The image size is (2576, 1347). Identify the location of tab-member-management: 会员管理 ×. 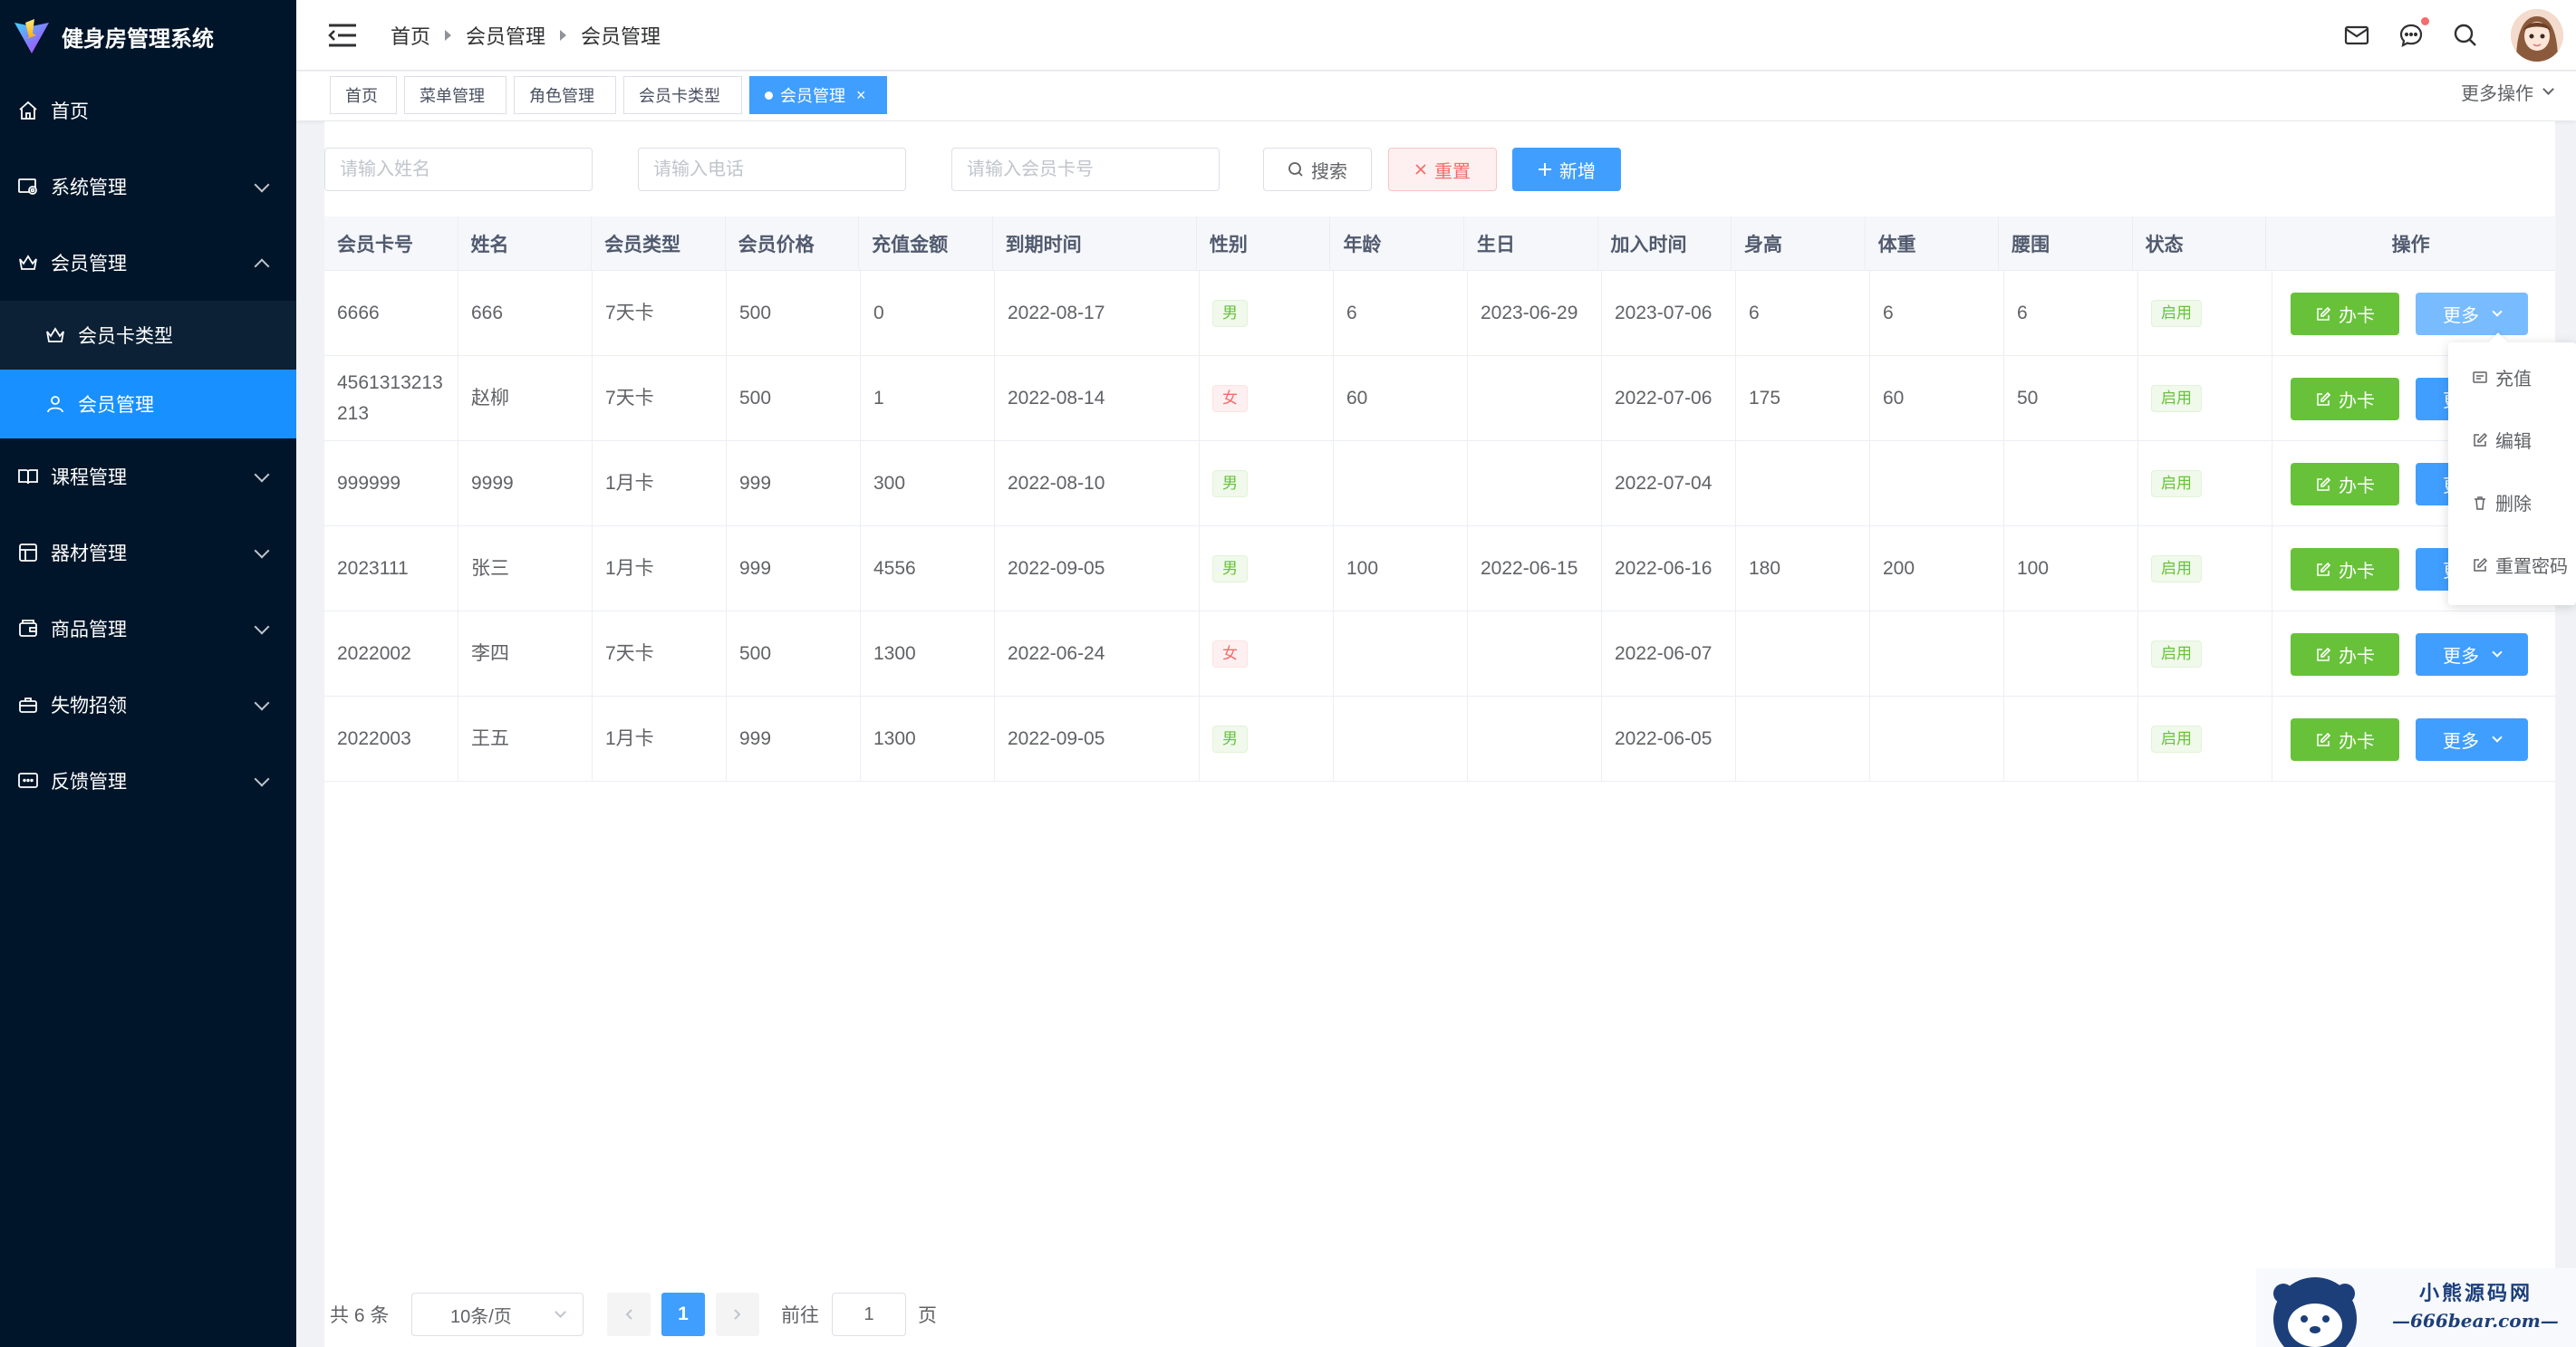
(818, 95).